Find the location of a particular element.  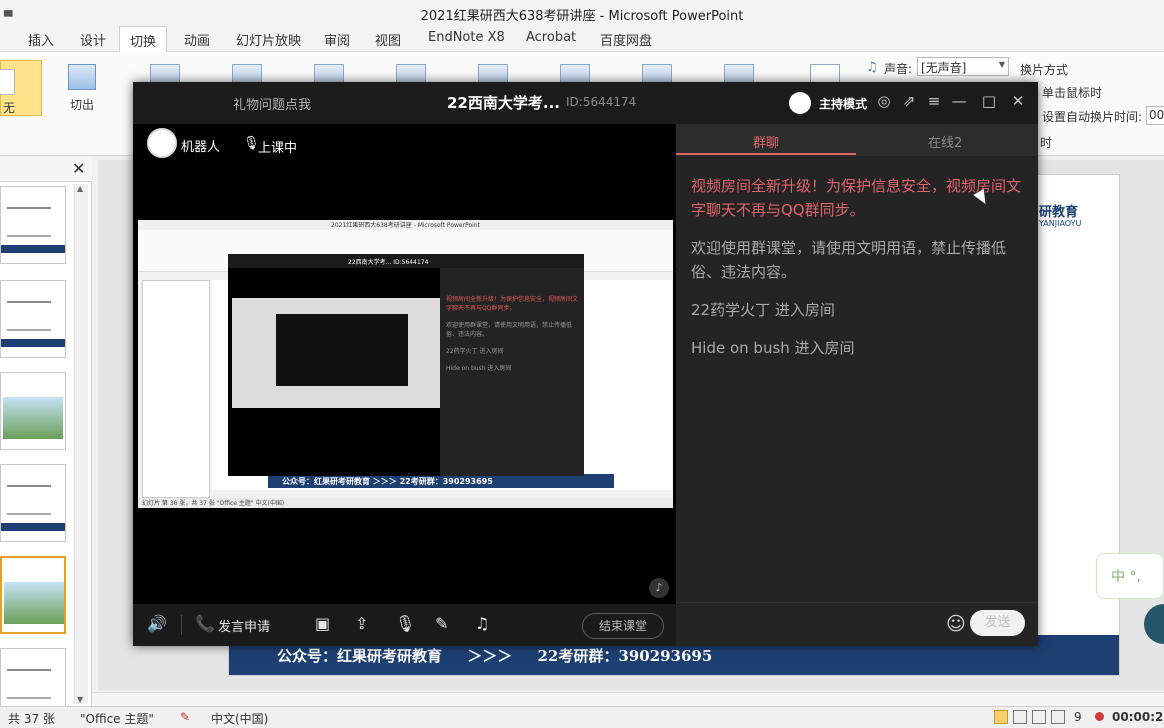

robot-name: 机器人 is located at coordinates (201, 147).